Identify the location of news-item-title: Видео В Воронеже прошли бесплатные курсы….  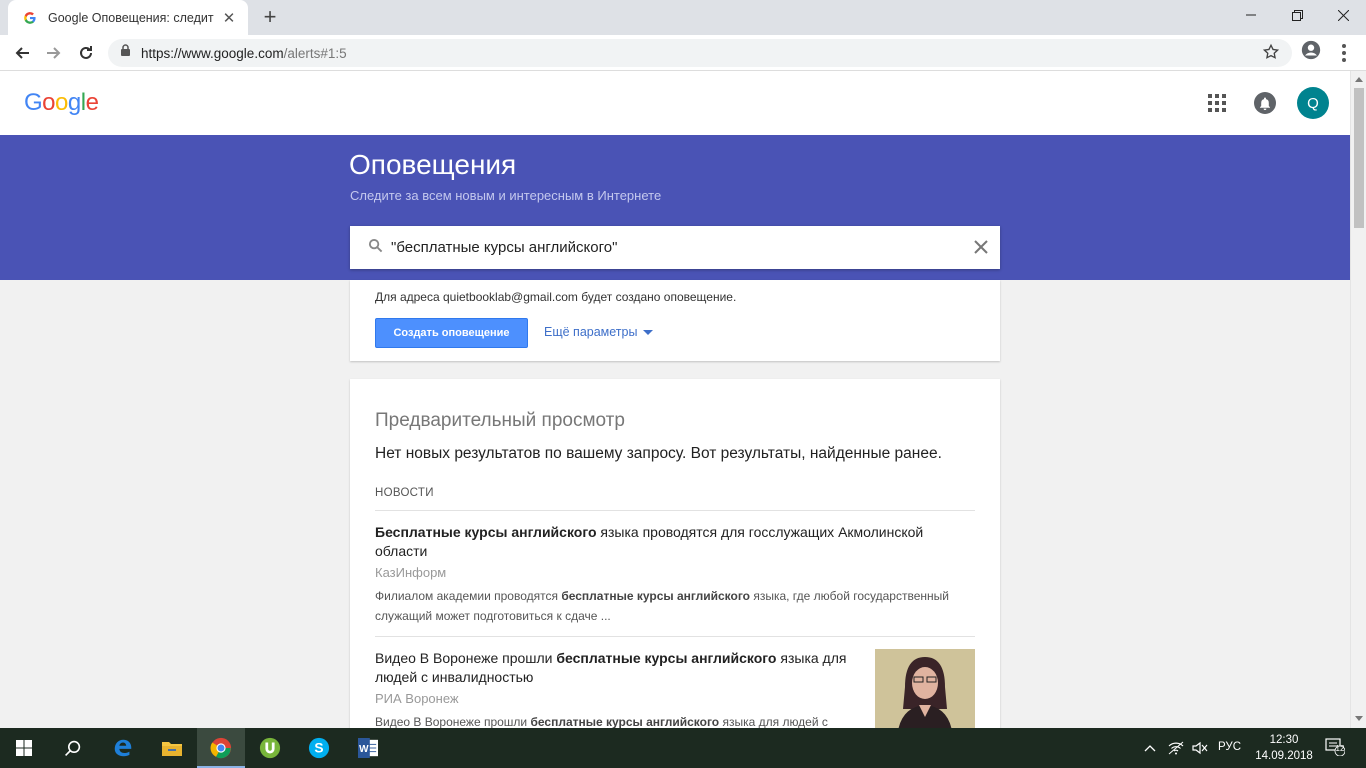
(615, 668).